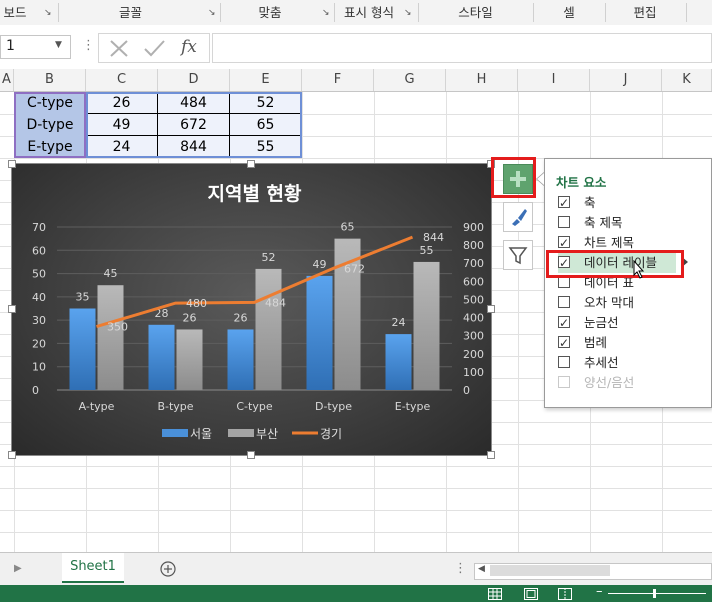 The image size is (712, 602). I want to click on filter-icon, so click(518, 256).